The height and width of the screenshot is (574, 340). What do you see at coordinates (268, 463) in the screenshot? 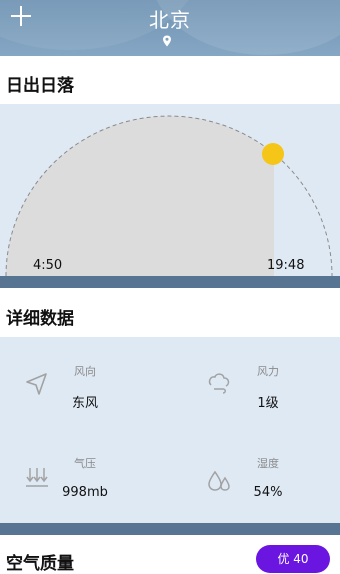
I see `humidity-label: 湿度` at bounding box center [268, 463].